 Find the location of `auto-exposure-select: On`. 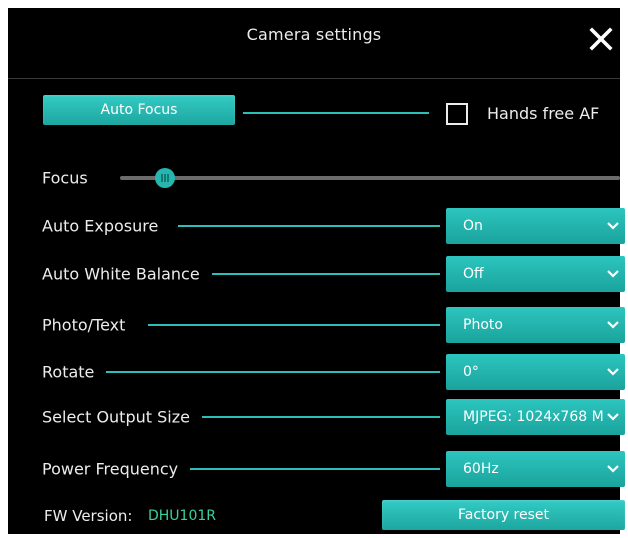

auto-exposure-select: On is located at coordinates (535, 226).